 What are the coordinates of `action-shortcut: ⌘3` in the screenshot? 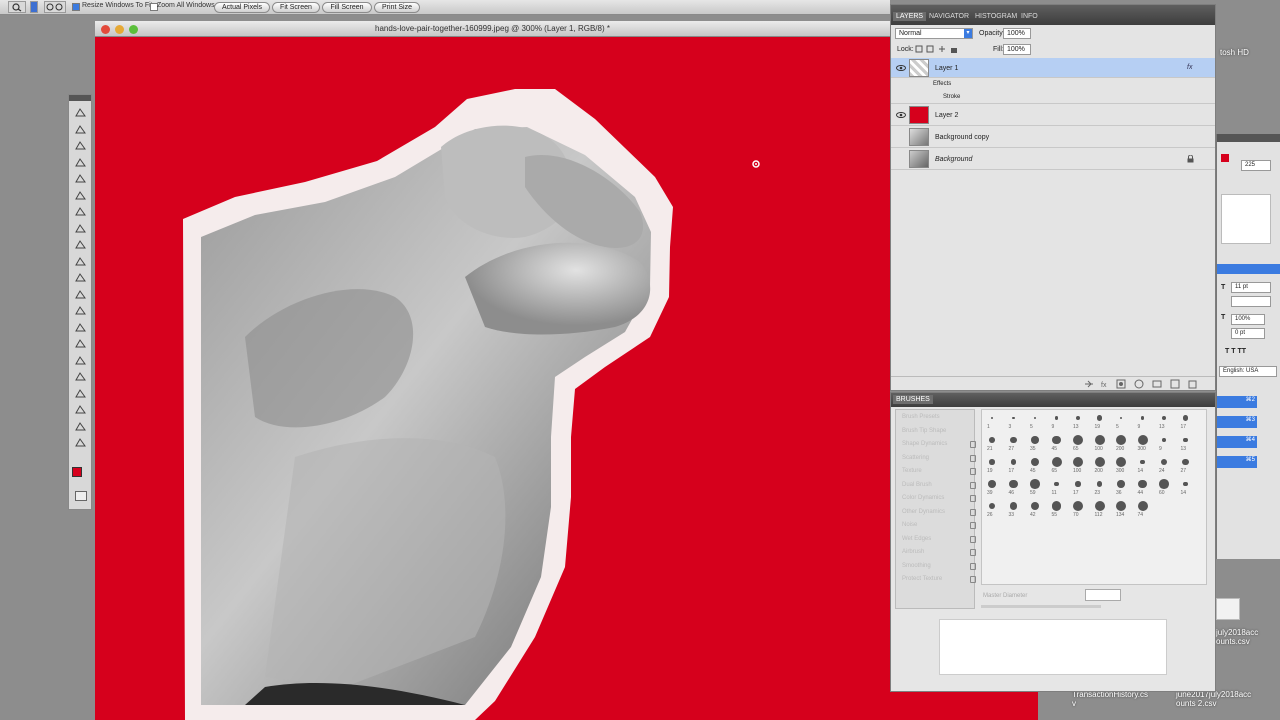 It's located at (1237, 422).